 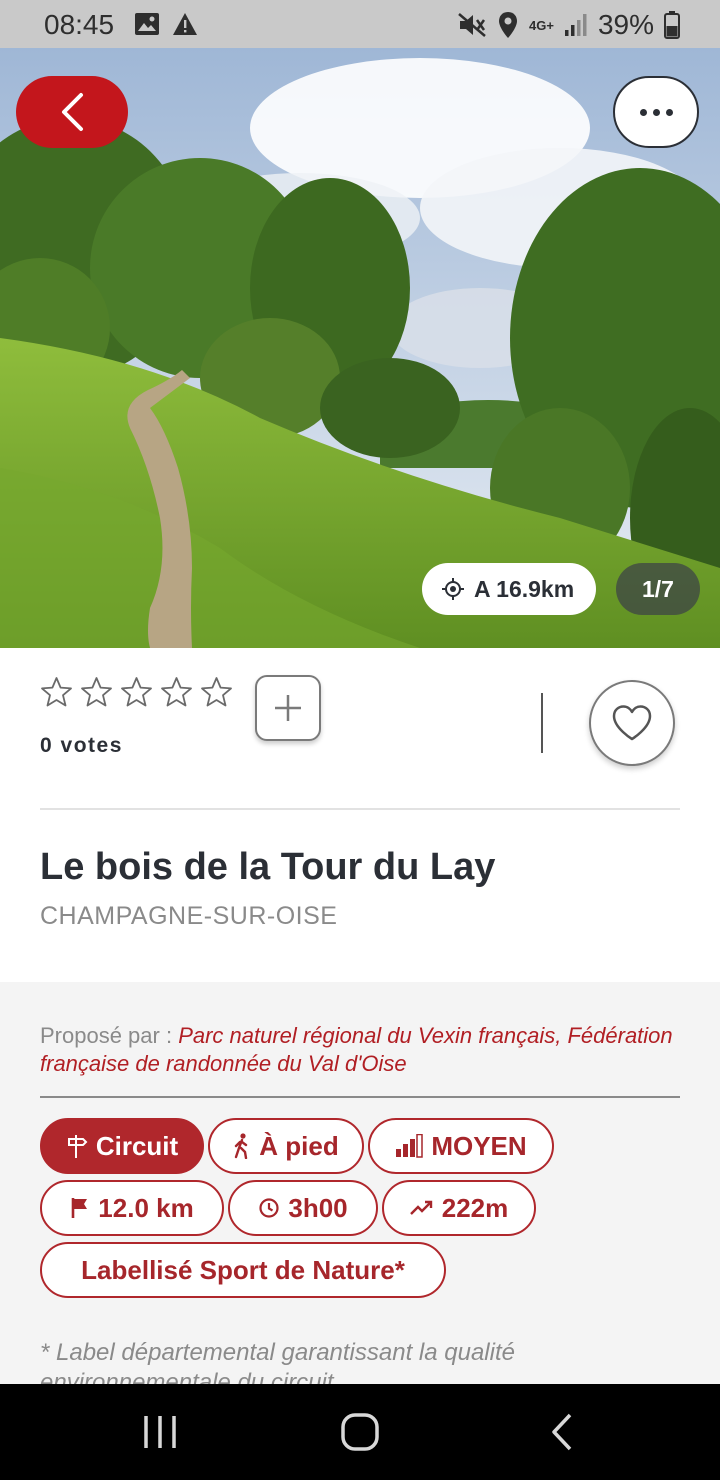 I want to click on photo-counter: 1/7, so click(x=658, y=589).